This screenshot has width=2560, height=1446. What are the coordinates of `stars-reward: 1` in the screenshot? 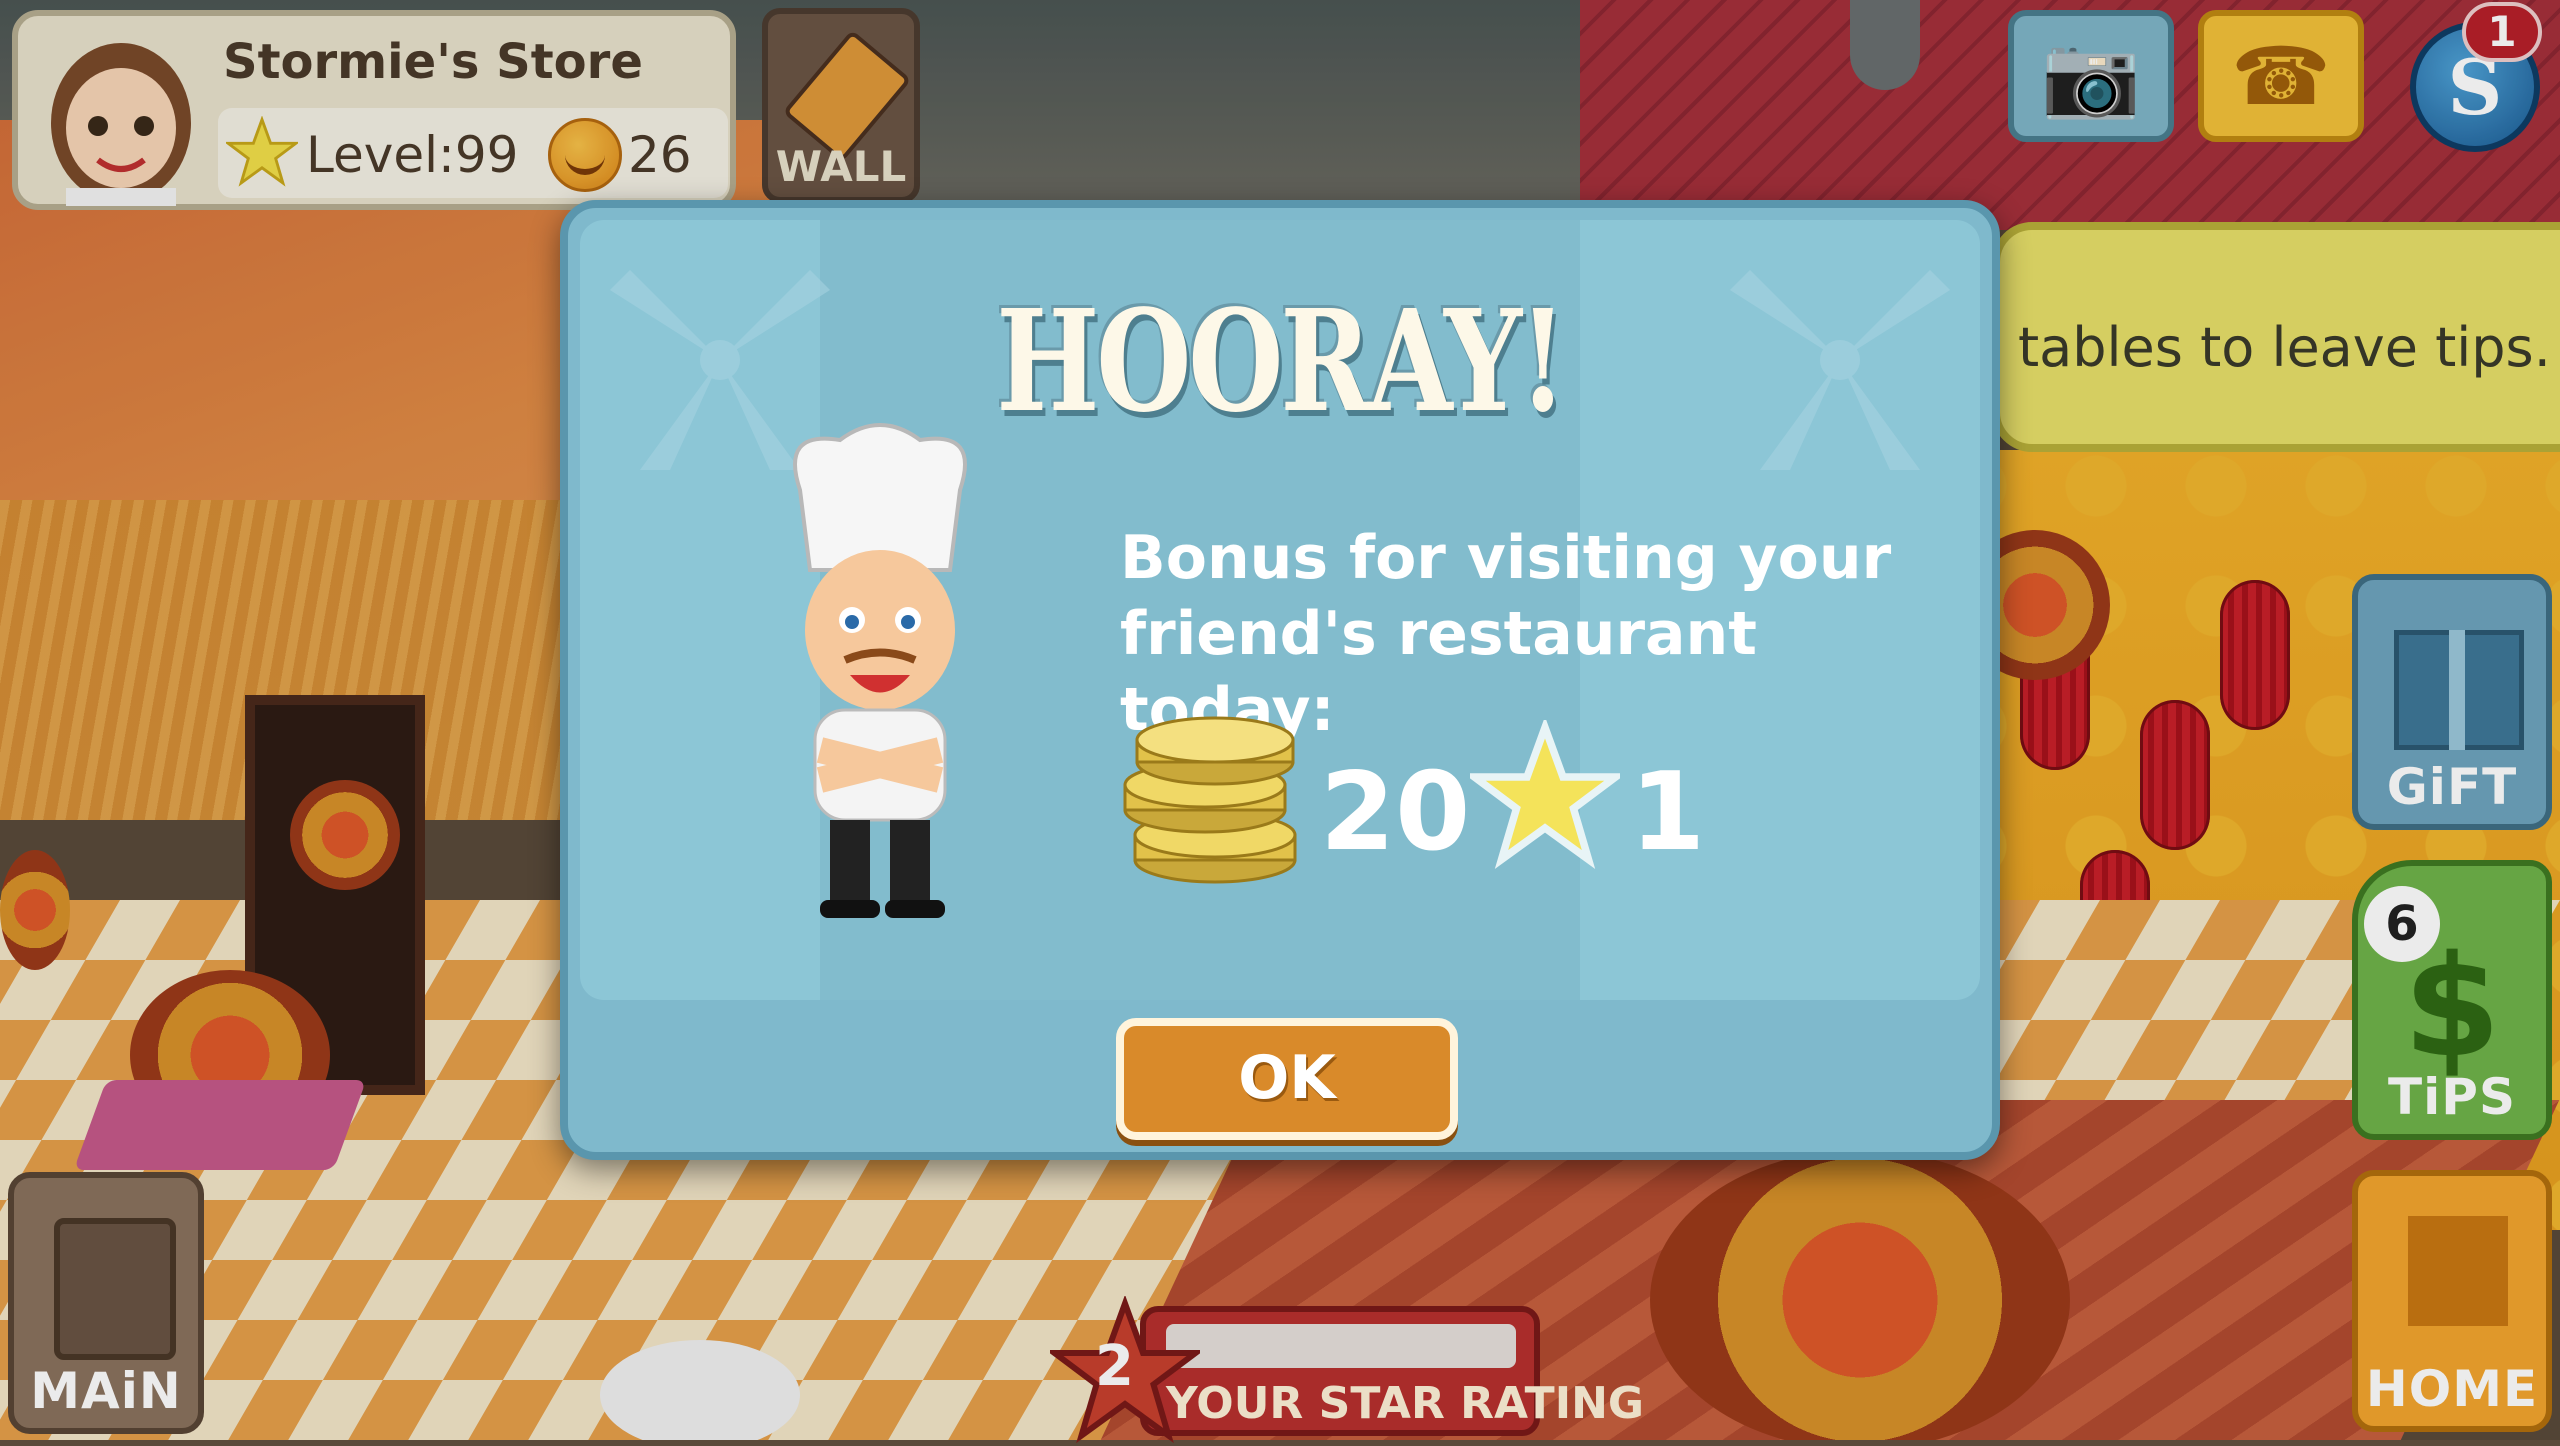 It's located at (1668, 812).